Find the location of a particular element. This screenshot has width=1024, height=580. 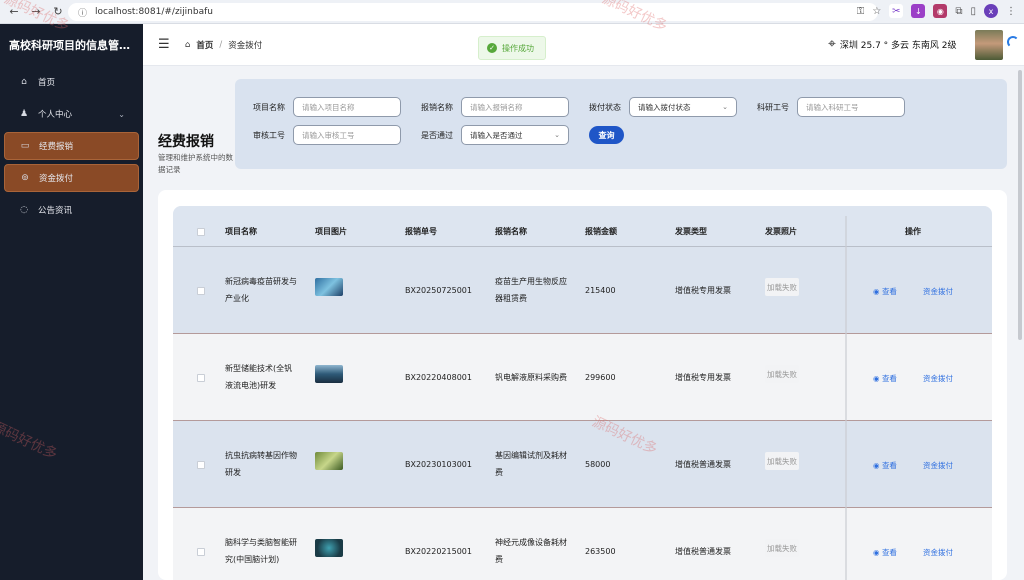

text-line: 液流电池)研发 is located at coordinates (251, 385).